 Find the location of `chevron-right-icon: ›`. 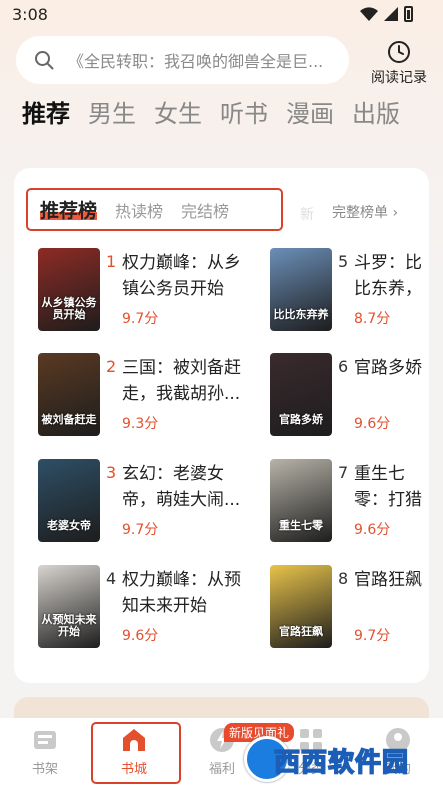

chevron-right-icon: › is located at coordinates (395, 213).